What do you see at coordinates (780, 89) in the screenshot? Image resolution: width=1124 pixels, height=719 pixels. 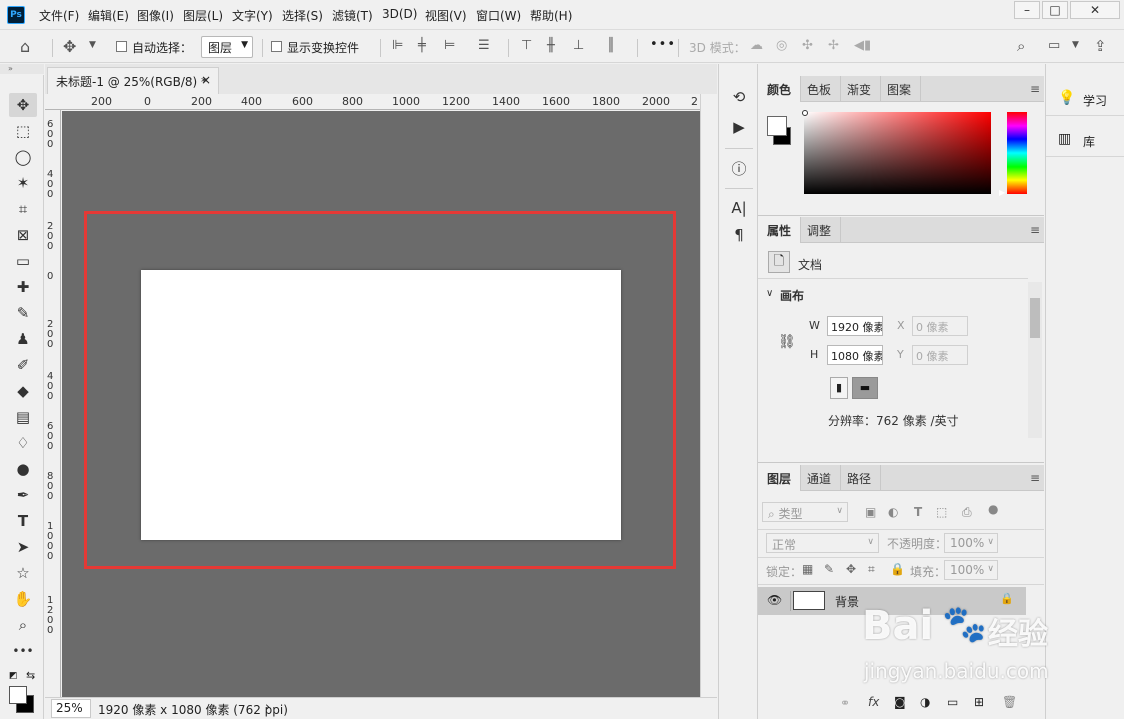 I see `tab-color: 颜色` at bounding box center [780, 89].